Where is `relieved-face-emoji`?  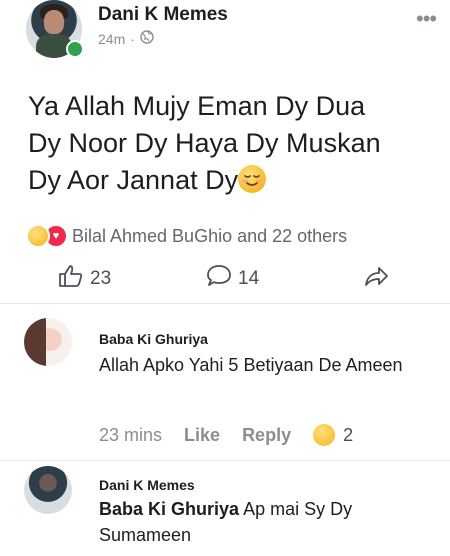
relieved-face-emoji is located at coordinates (252, 179).